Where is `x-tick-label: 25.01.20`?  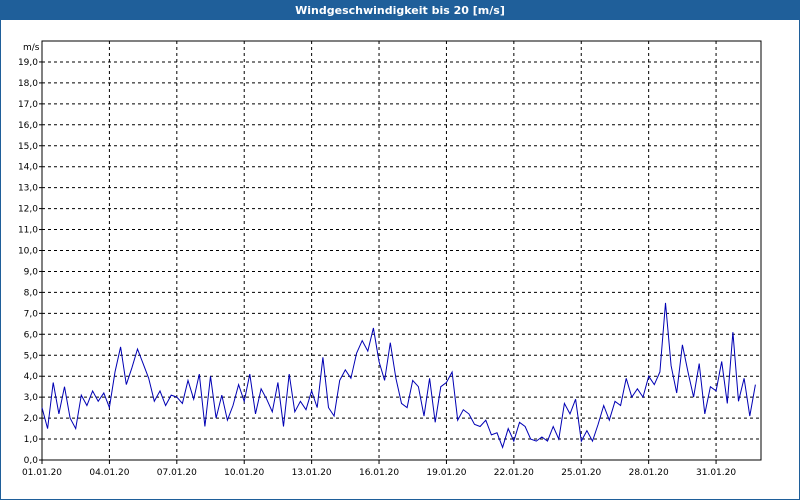 x-tick-label: 25.01.20 is located at coordinates (581, 473).